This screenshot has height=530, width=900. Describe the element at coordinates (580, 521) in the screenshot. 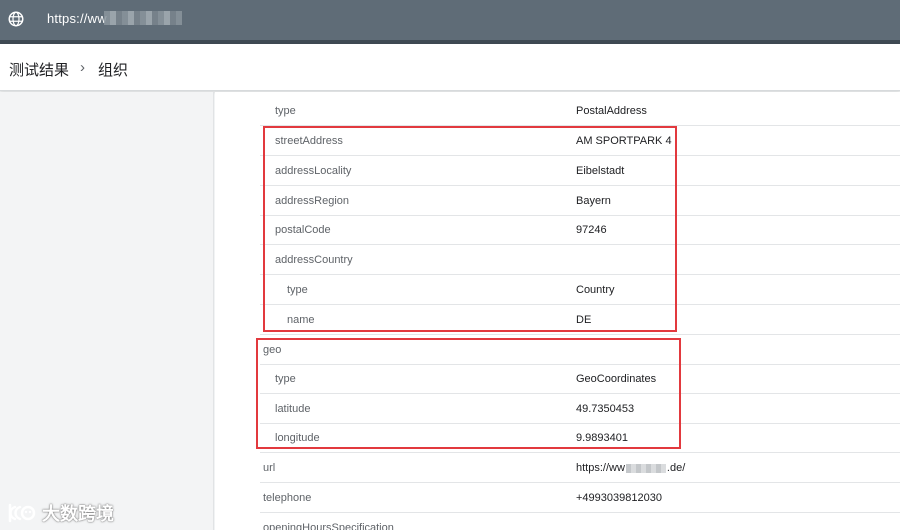

I see `table-row: openingHoursSpecification` at that location.